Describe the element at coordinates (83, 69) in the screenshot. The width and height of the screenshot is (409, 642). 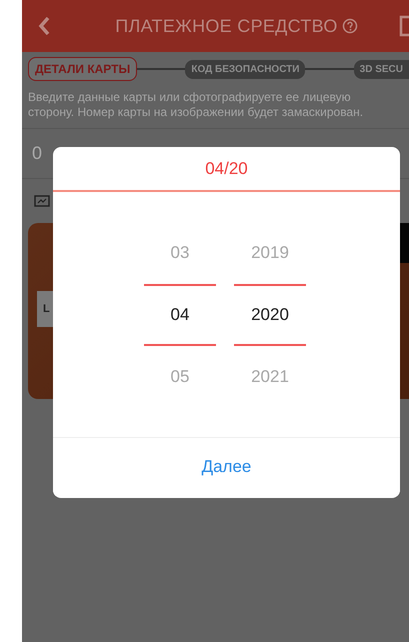
I see `step-tab: ДЕТАЛИ КАРТЫ` at that location.